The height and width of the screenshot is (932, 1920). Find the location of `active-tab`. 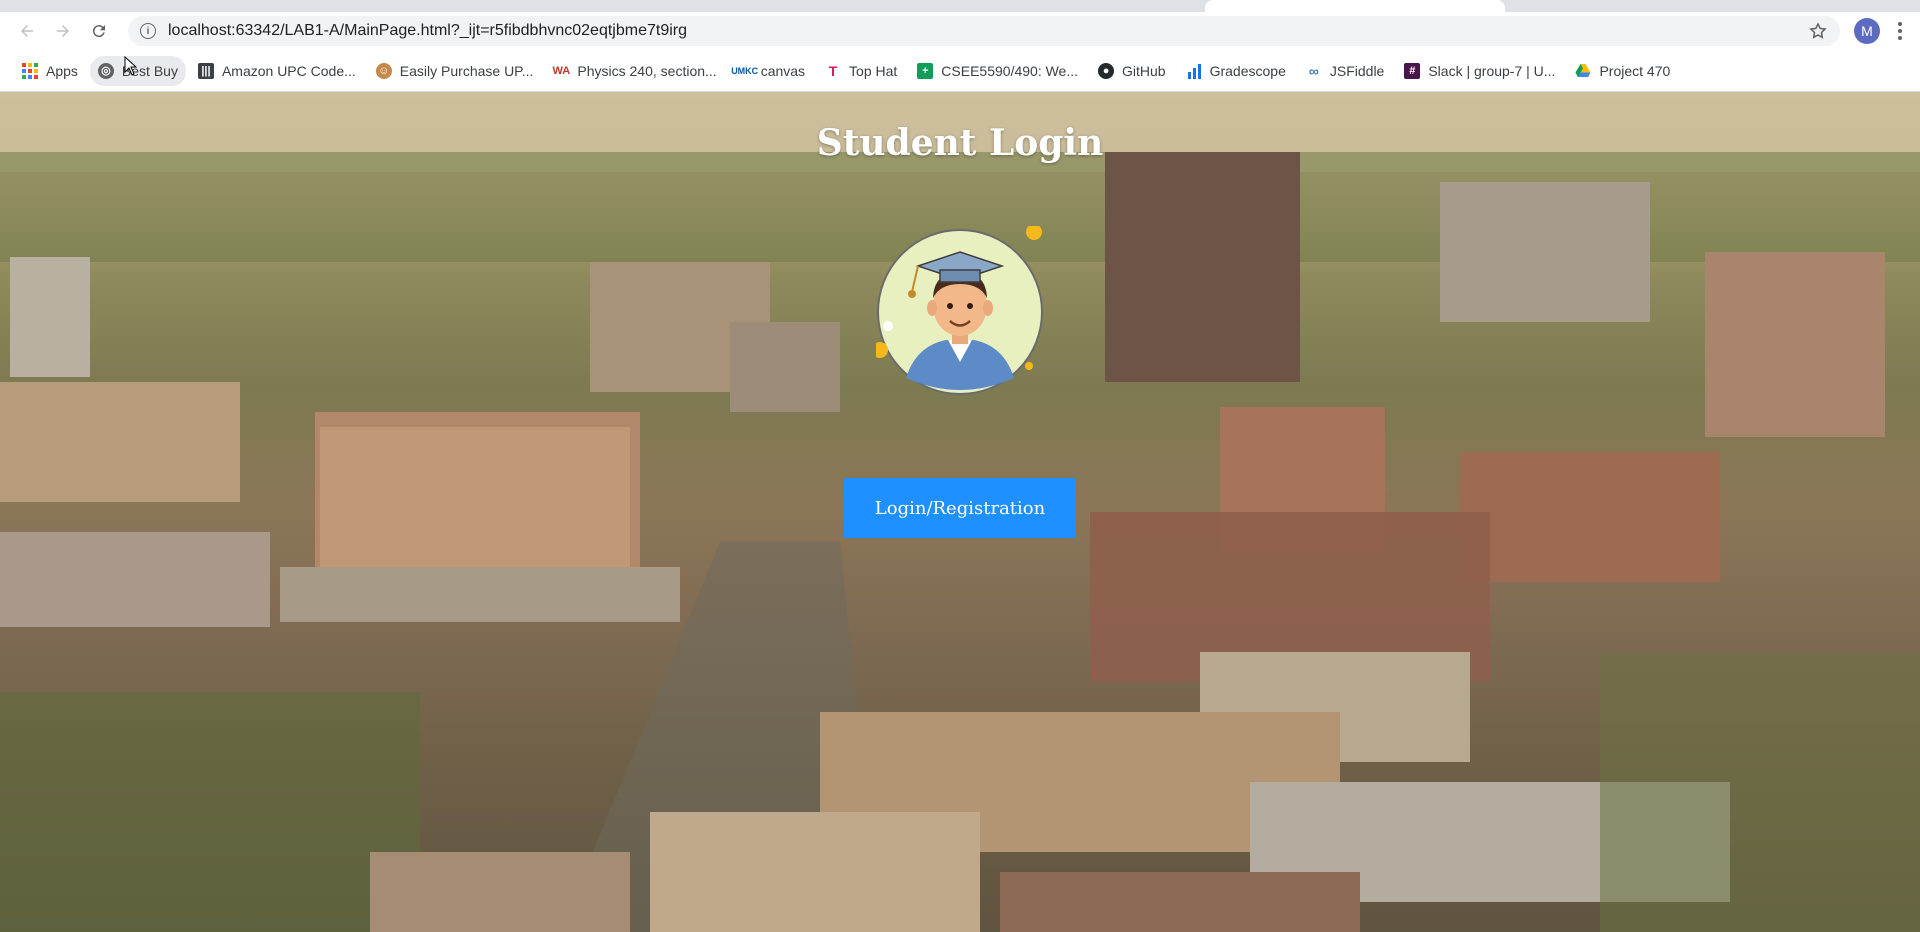

active-tab is located at coordinates (1355, 6).